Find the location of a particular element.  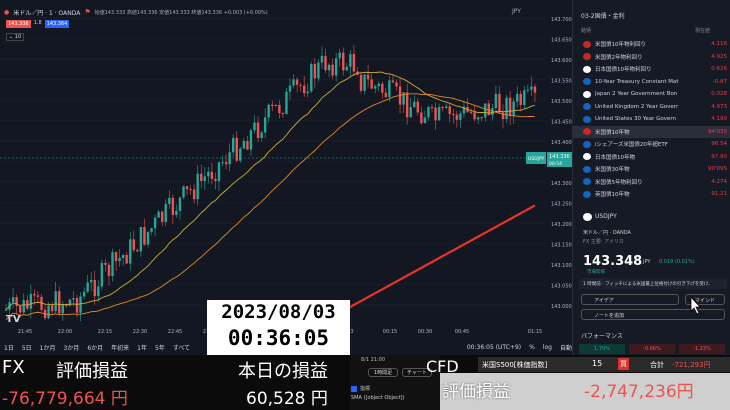

range-button: すべて is located at coordinates (181, 347).